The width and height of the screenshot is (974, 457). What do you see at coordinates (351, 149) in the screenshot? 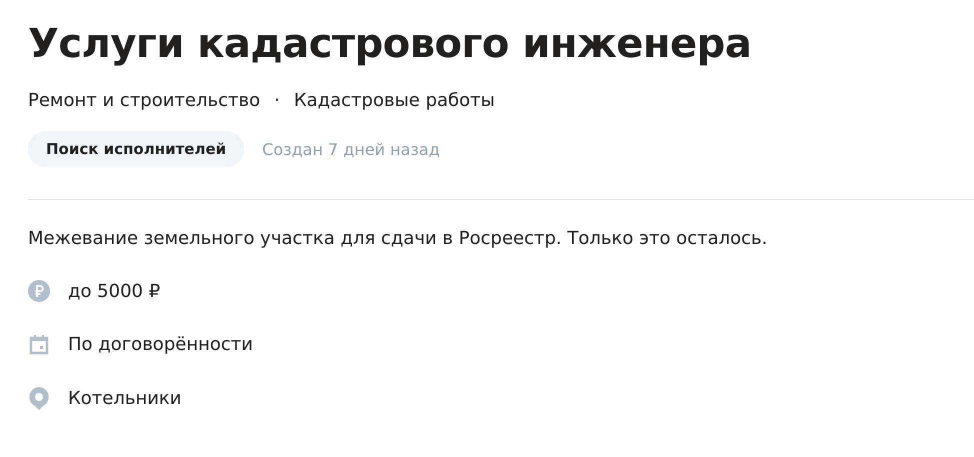
I see `created-date: Создан 7 дней назад` at bounding box center [351, 149].